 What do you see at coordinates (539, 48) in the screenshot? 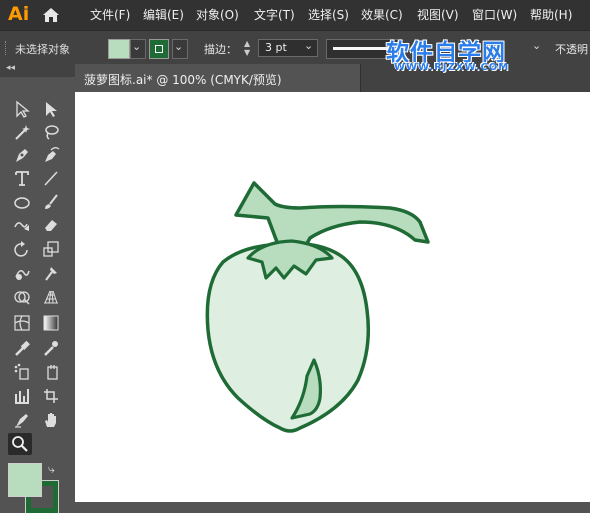
I see `stroke-profile-dropdown: ⌄` at bounding box center [539, 48].